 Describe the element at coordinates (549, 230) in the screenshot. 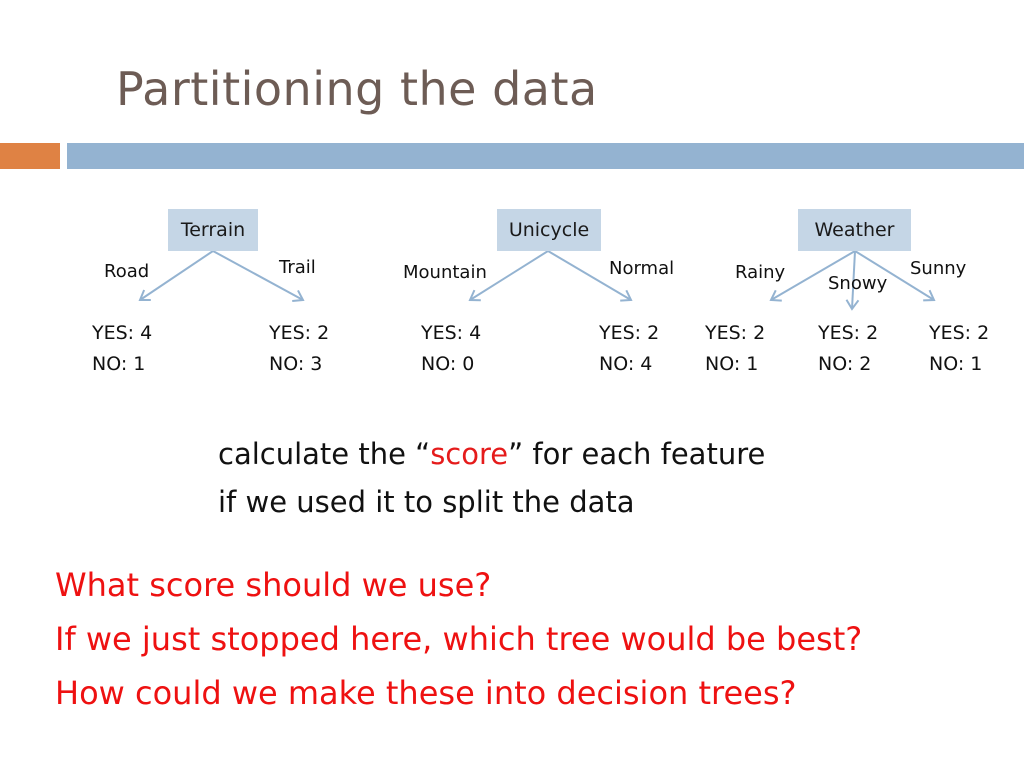

I see `node-unicycle: Unicycle` at that location.